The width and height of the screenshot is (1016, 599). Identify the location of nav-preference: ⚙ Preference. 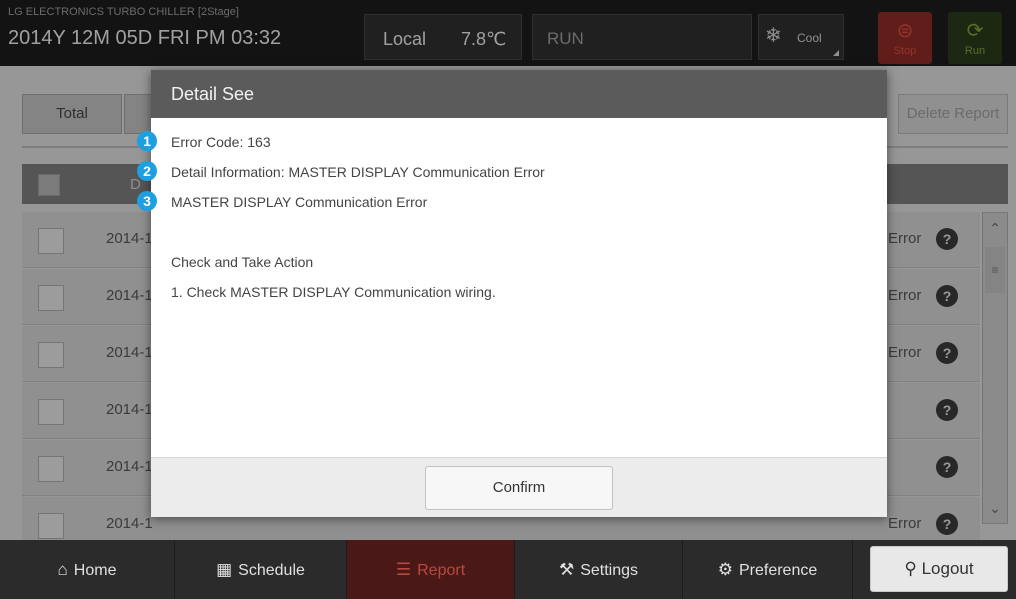
(768, 569).